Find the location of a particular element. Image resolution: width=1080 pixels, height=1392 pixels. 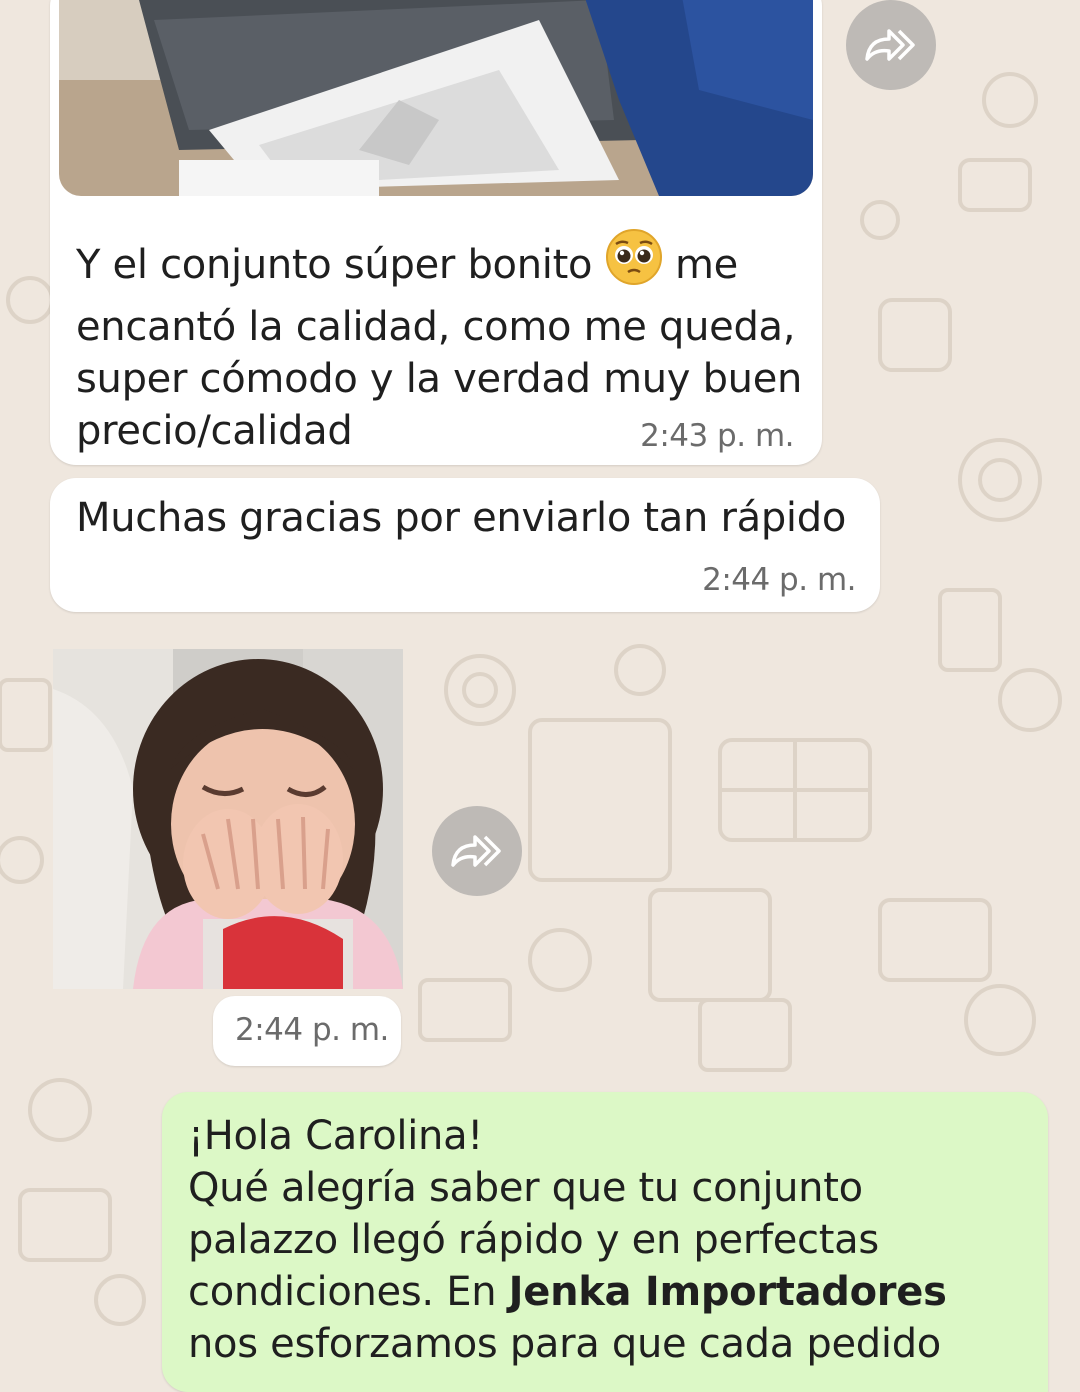

message-text: Y el conjunto súper bonito is located at coordinates (334, 265).